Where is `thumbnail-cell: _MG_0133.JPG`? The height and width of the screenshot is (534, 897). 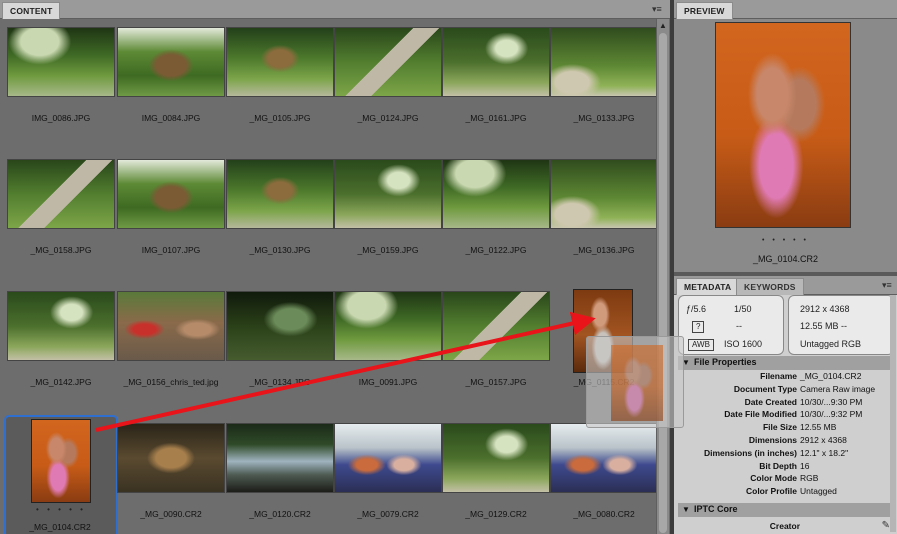
thumbnail-cell: _MG_0133.JPG is located at coordinates (604, 86).